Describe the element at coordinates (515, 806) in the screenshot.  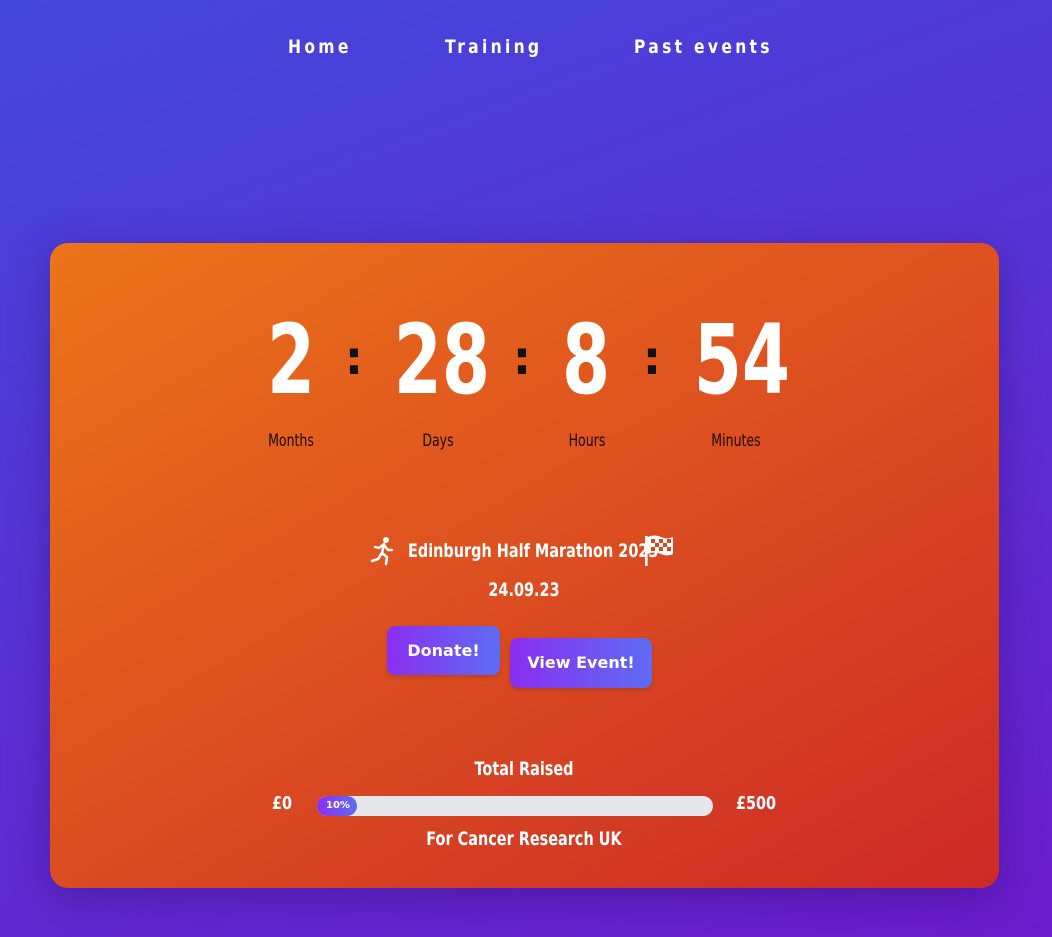
I see `fundraising-progress-bar: 10%` at that location.